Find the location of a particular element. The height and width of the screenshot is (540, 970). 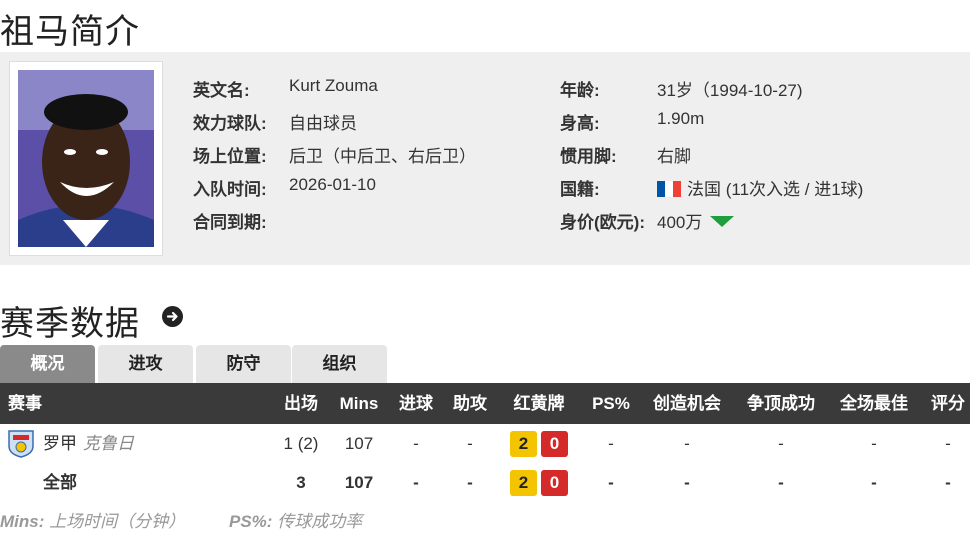

footnote-mins: Mins: 上场时间（分钟） is located at coordinates (92, 519).